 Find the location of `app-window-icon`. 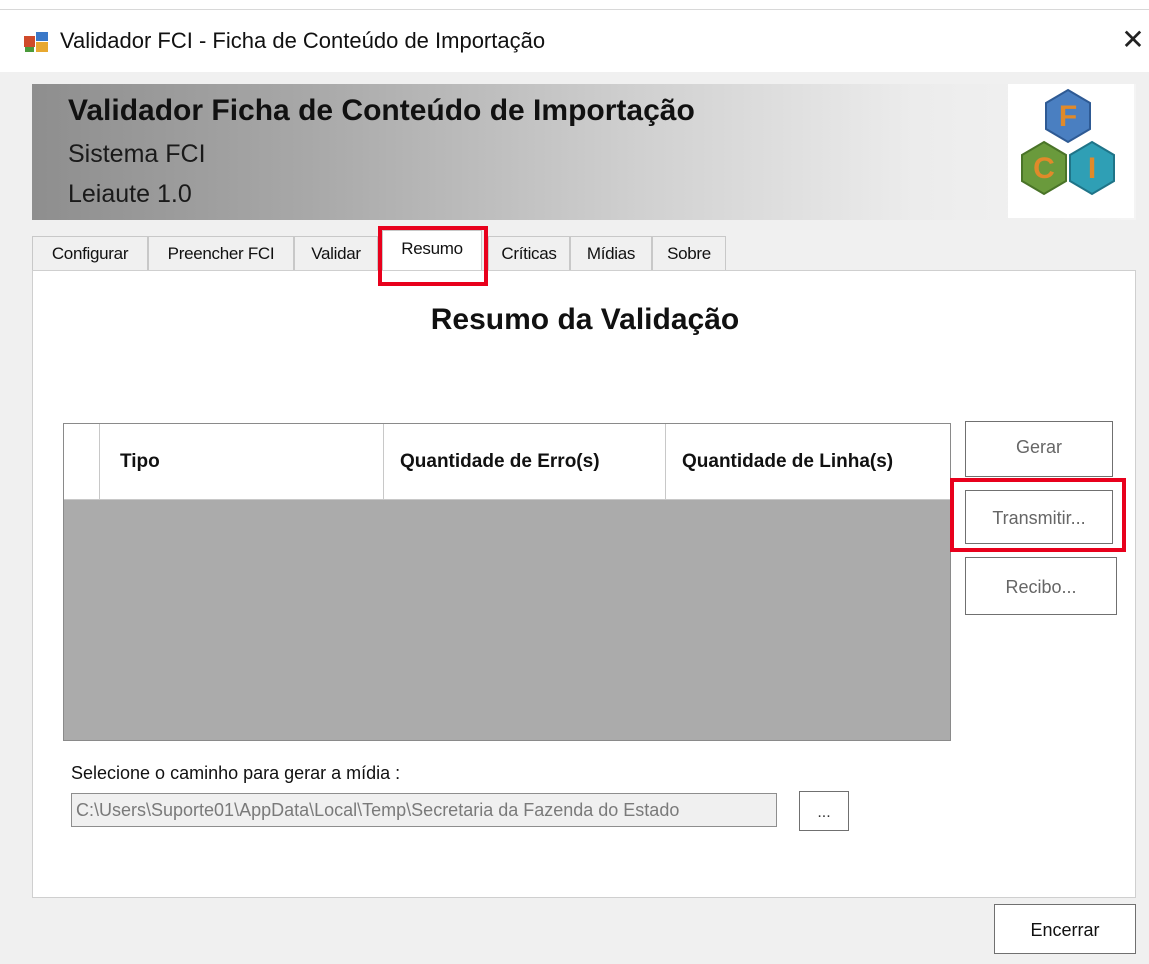

app-window-icon is located at coordinates (36, 42).